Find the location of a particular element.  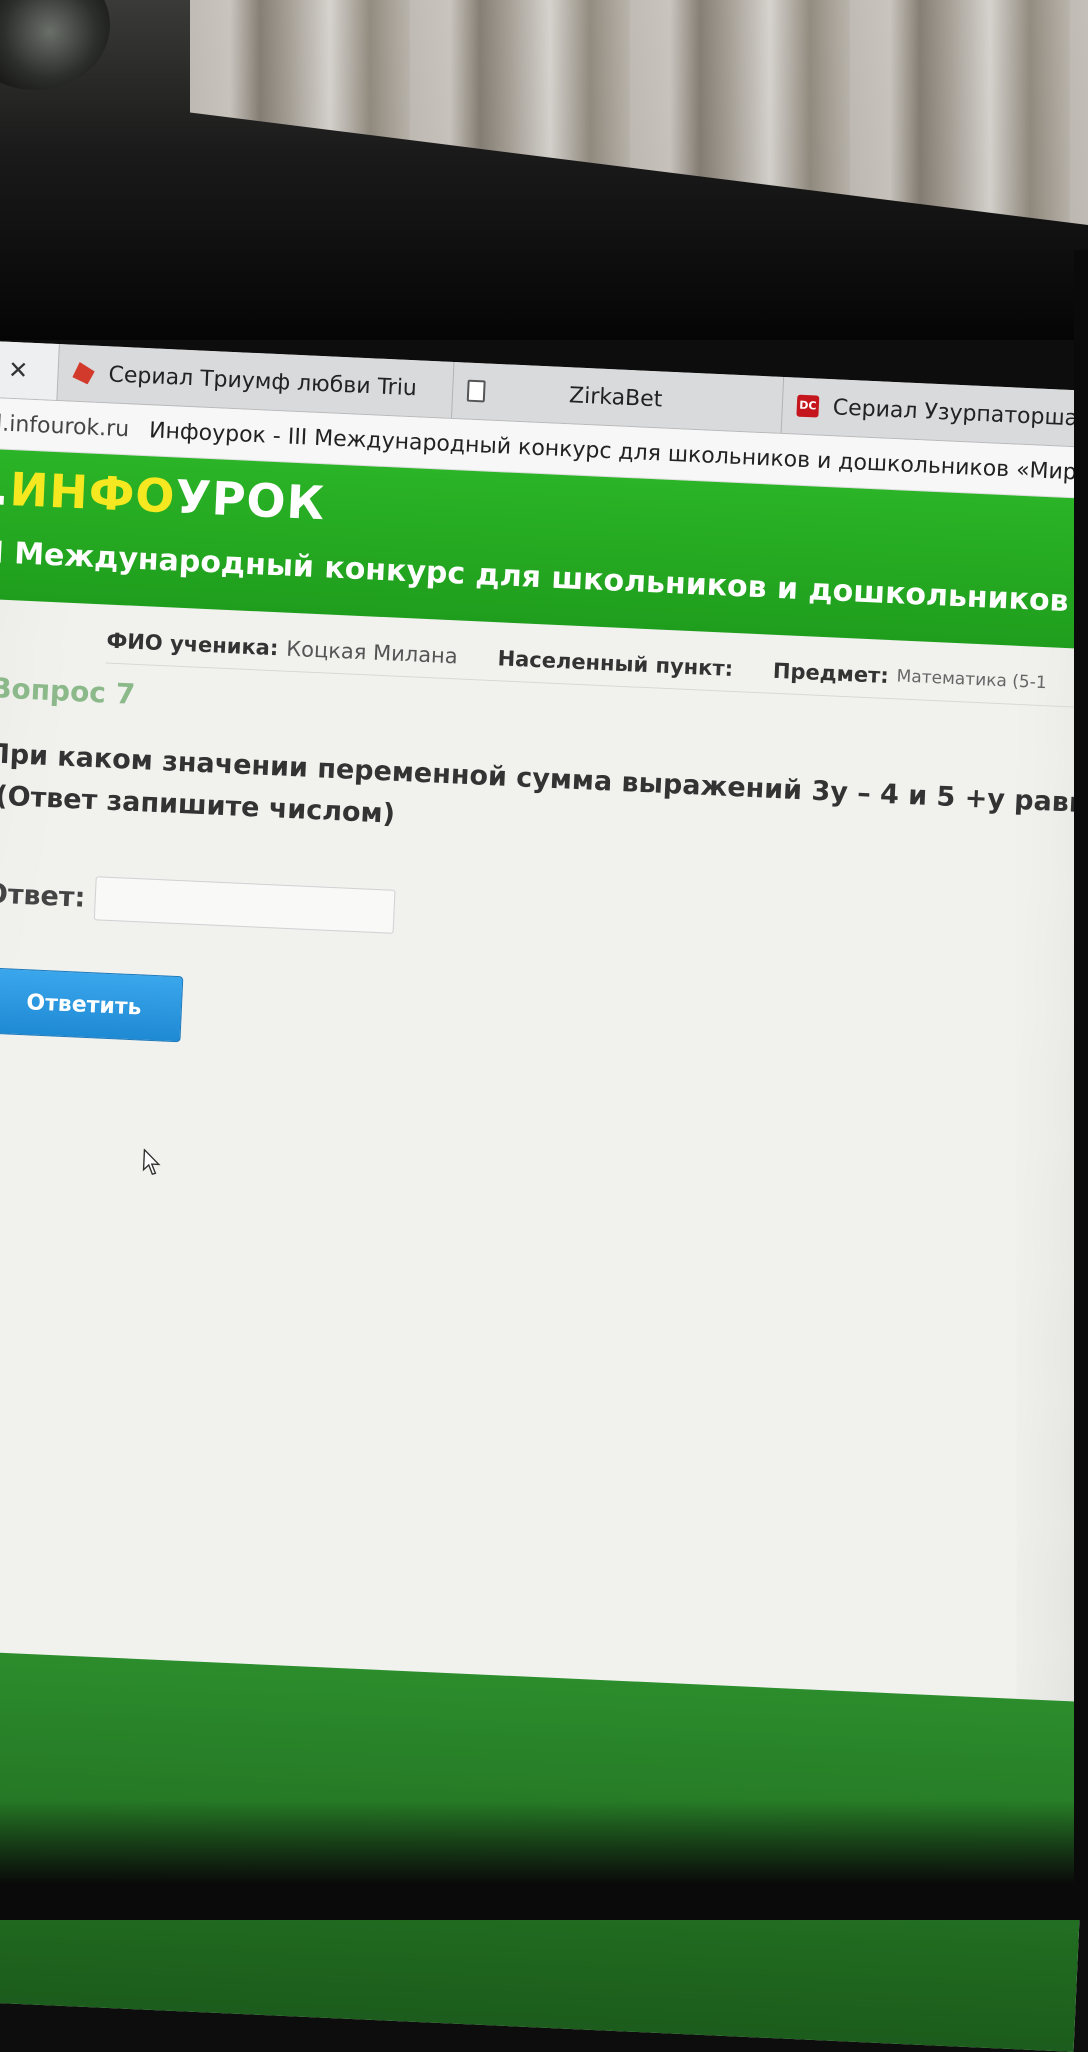

monitor-bezel-bottom is located at coordinates (544, 1860).